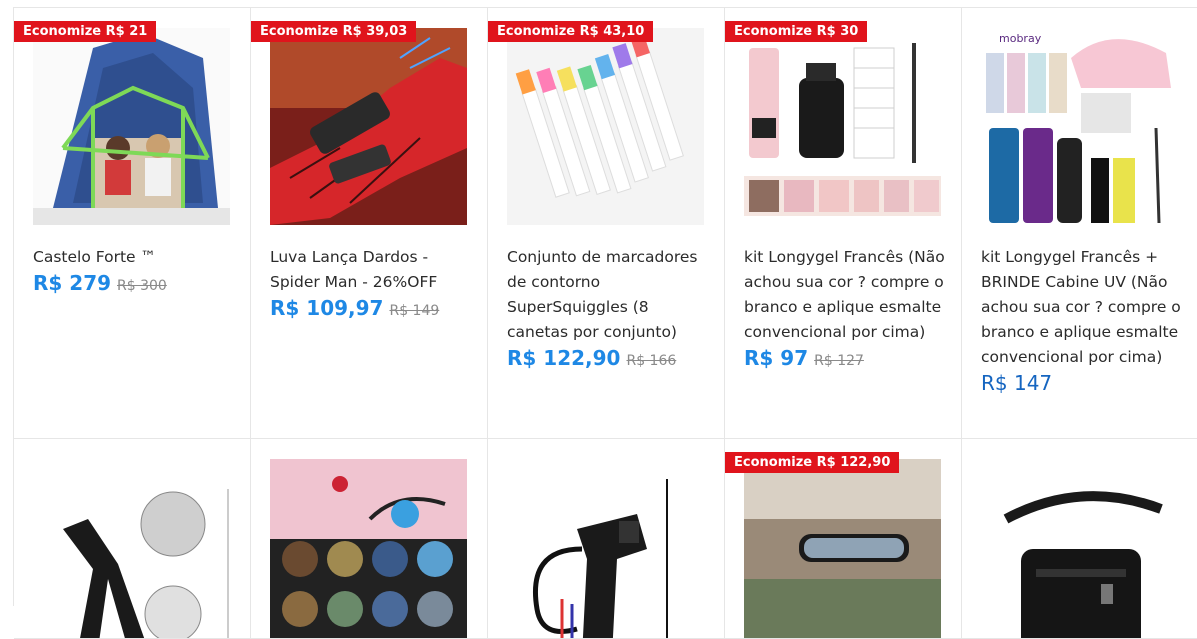 The height and width of the screenshot is (639, 1197). Describe the element at coordinates (1017, 383) in the screenshot. I see `price: R$ 147` at that location.